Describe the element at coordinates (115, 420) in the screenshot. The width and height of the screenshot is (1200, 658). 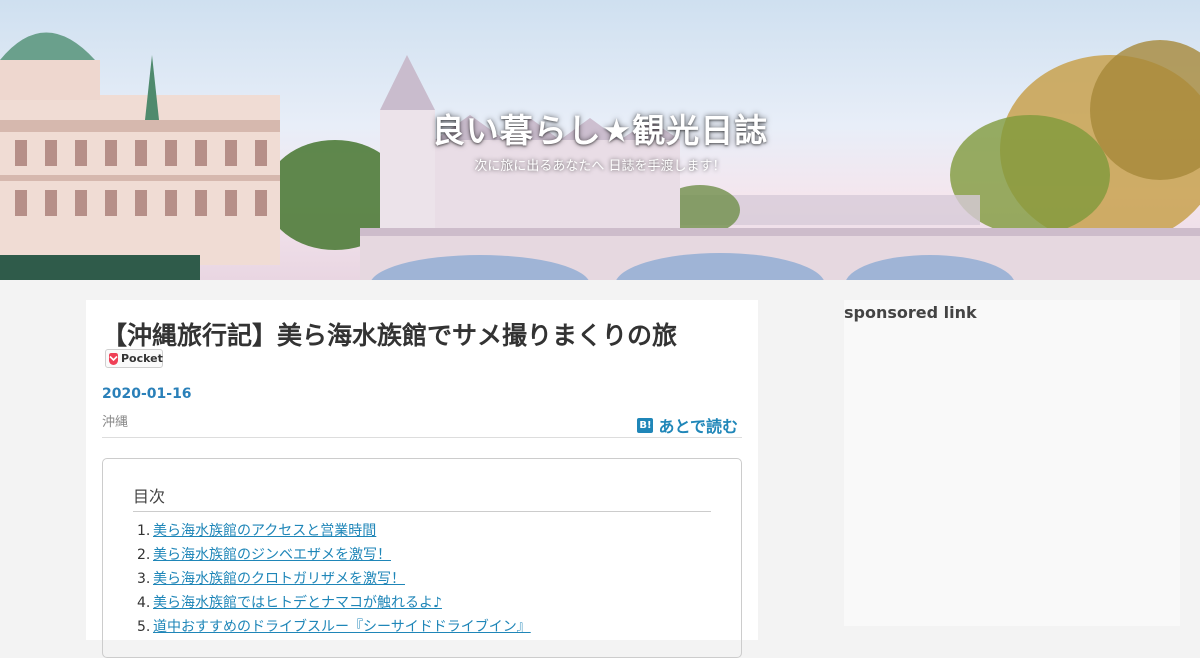
I see `entry-category-link: 沖縄` at that location.